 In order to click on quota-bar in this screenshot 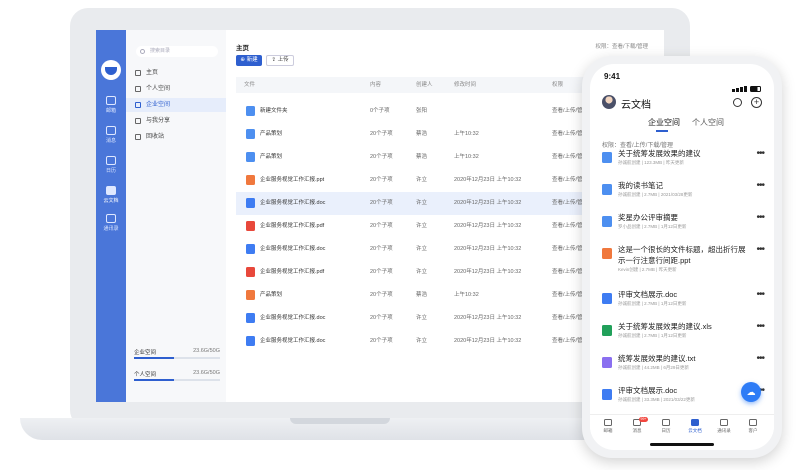, I will do `click(177, 358)`.